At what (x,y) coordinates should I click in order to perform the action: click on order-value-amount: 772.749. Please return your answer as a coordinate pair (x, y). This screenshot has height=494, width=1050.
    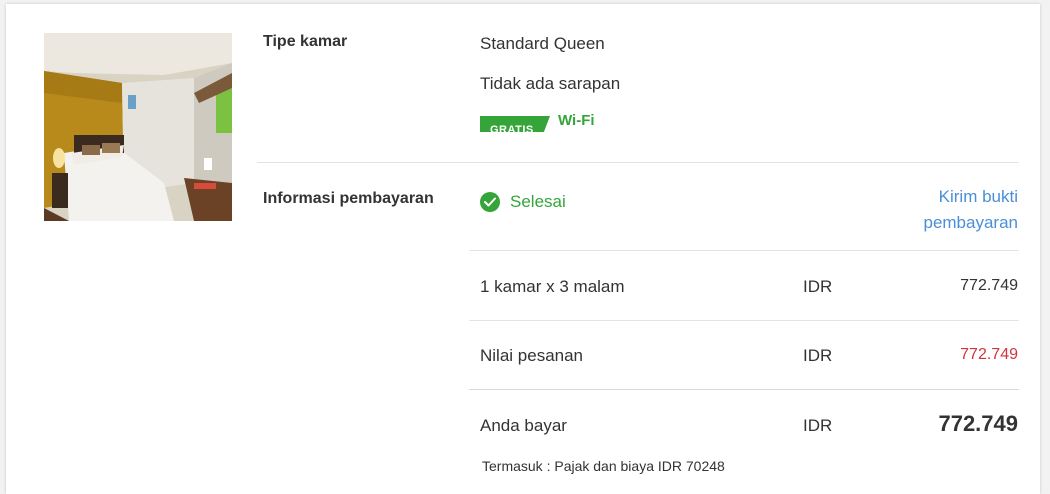
    Looking at the image, I should click on (989, 354).